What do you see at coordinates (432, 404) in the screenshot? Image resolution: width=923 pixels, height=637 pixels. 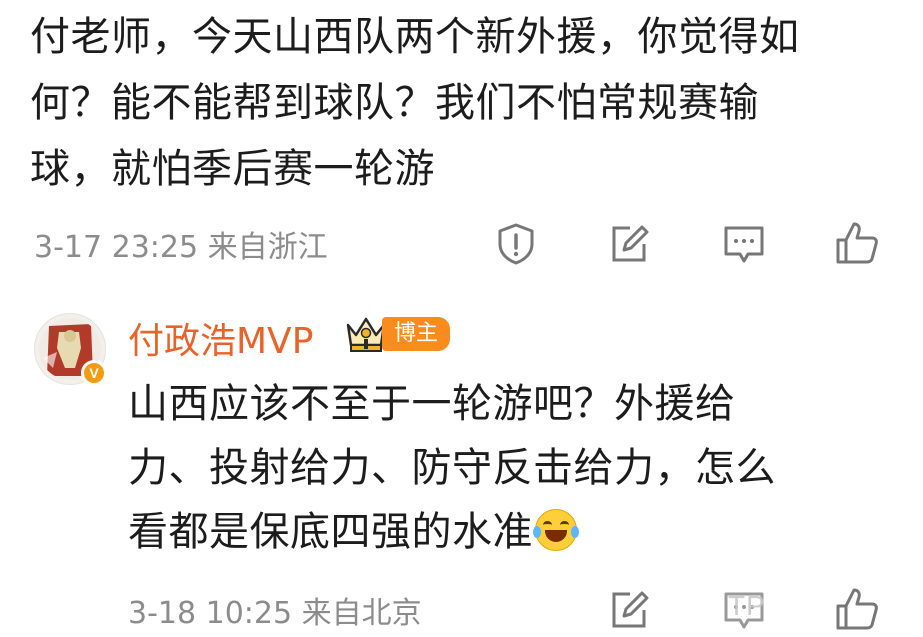 I see `reply-line: 山西应该不至于一轮游吧？外援给` at bounding box center [432, 404].